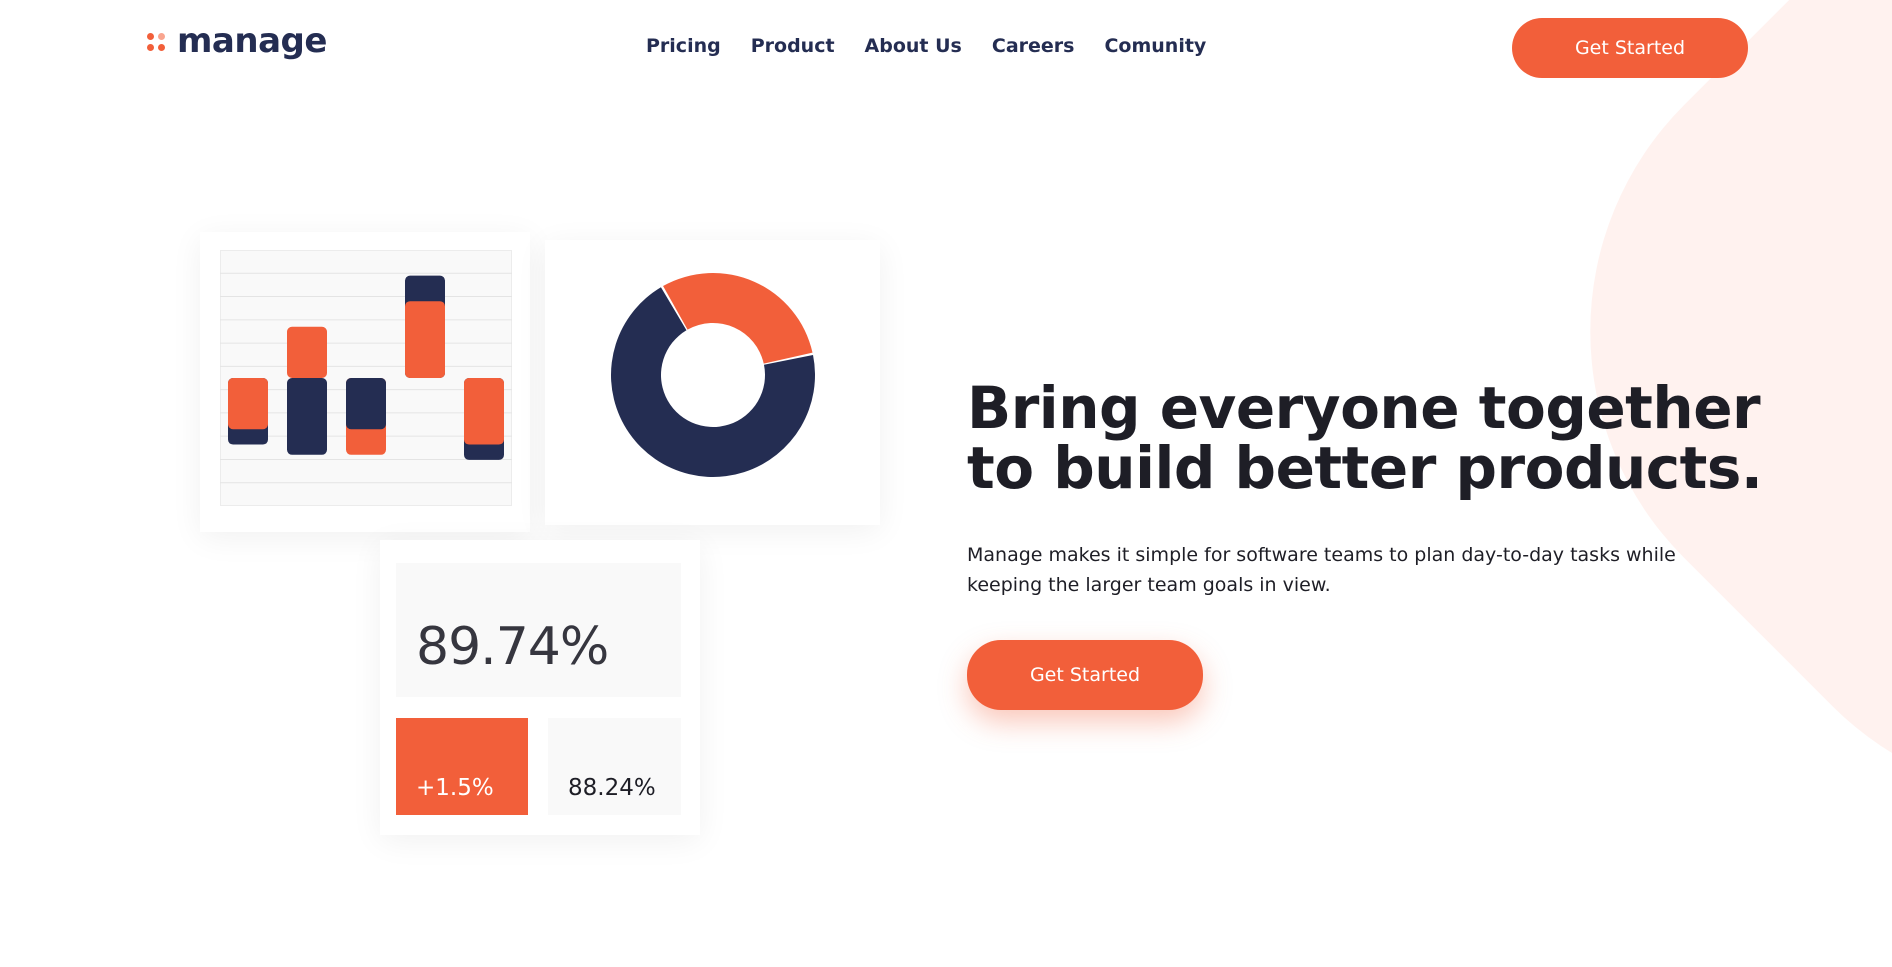  I want to click on stat-secondary-box: 88.24%, so click(614, 766).